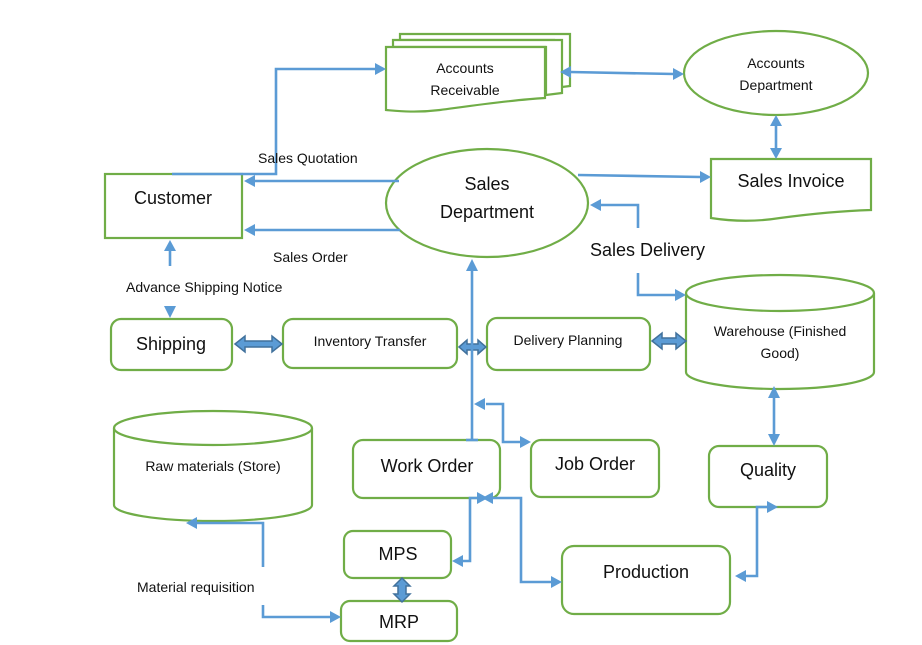 The width and height of the screenshot is (922, 645). I want to click on double-arrow-mps-mrp, so click(402, 590).